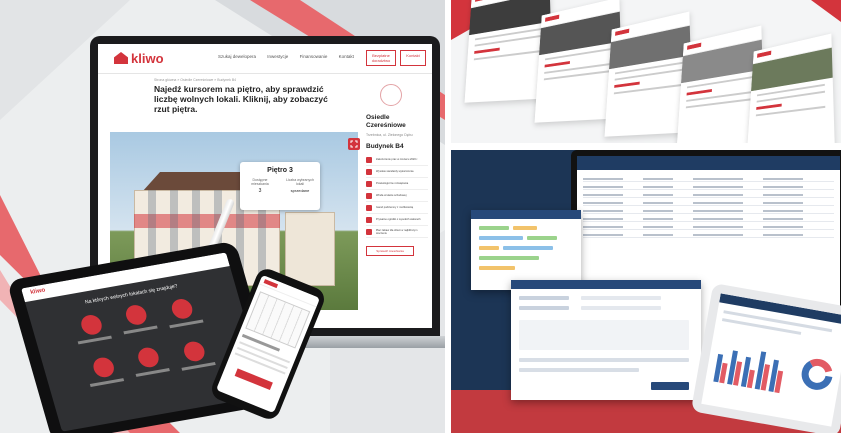  I want to click on floor-title: Piętro 3, so click(280, 170).